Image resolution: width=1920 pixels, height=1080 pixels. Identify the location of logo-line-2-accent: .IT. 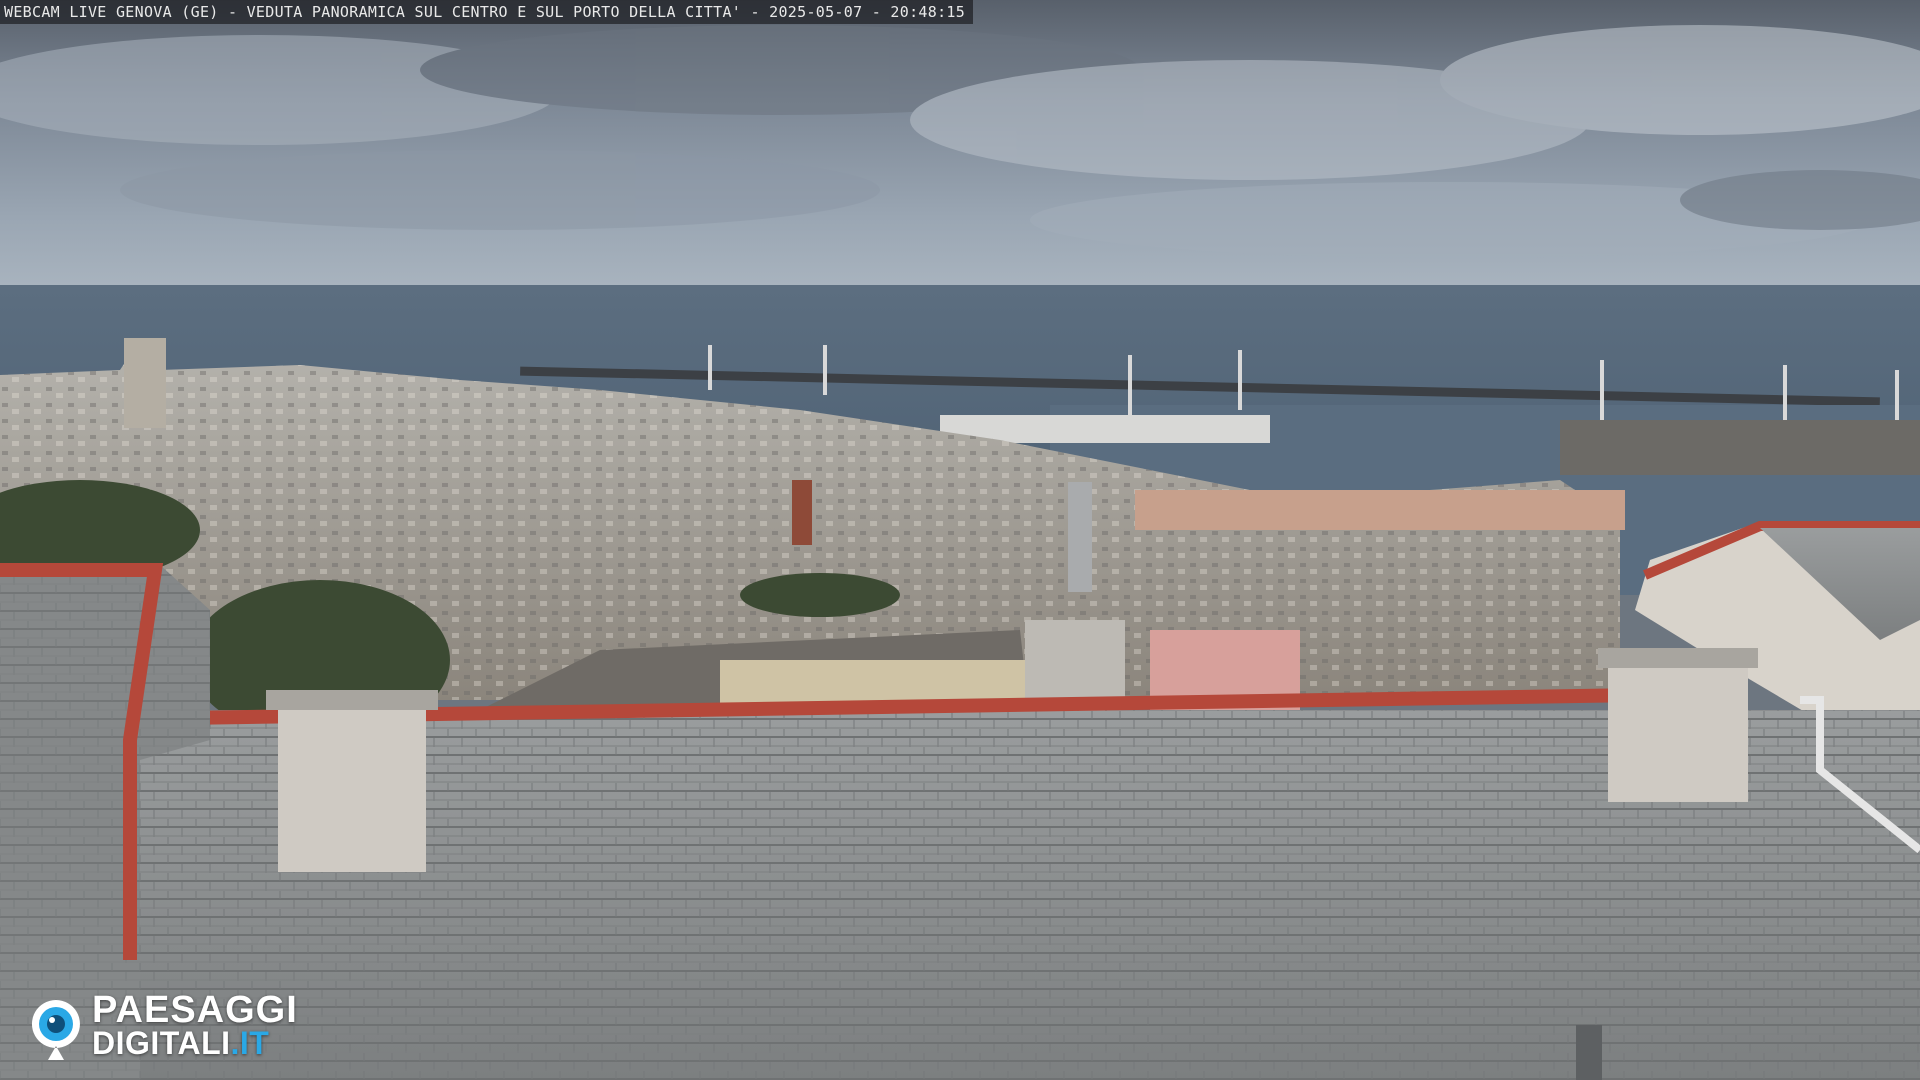
(250, 1043).